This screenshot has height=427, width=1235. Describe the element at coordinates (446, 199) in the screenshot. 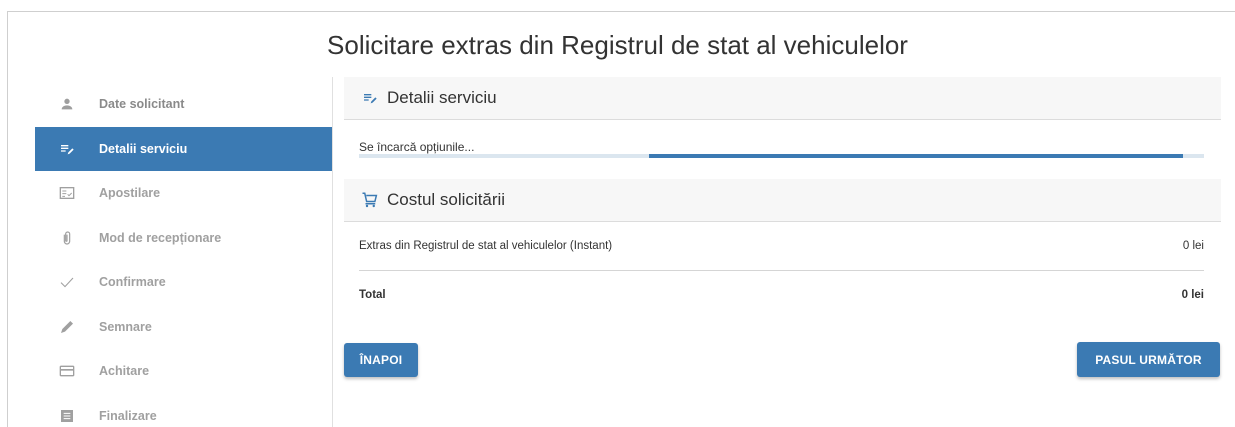

I see `cost-section-title: Costul solicitării` at that location.